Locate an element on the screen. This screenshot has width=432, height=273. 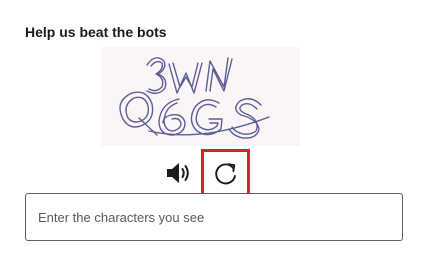
refresh-captcha-button is located at coordinates (225, 173).